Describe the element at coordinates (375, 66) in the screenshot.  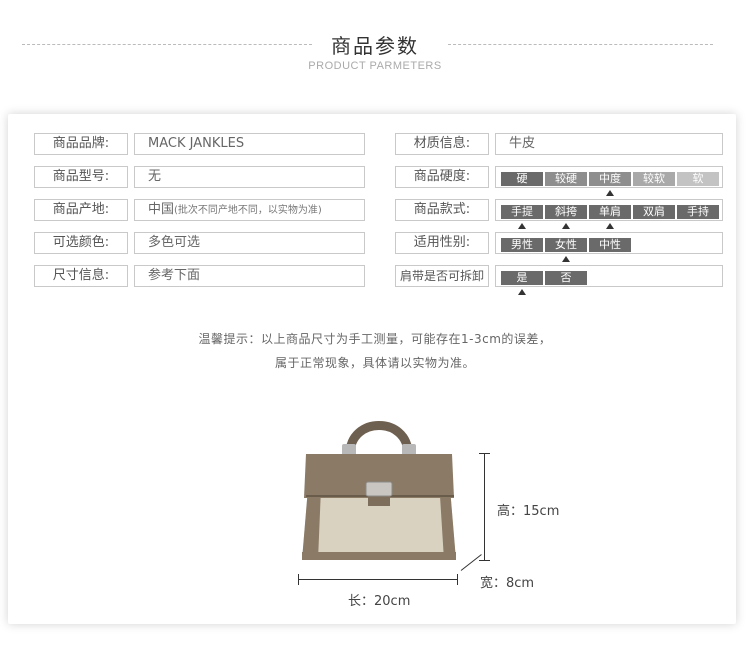
I see `page-subtitle: PRODUCT PARMETERS` at that location.